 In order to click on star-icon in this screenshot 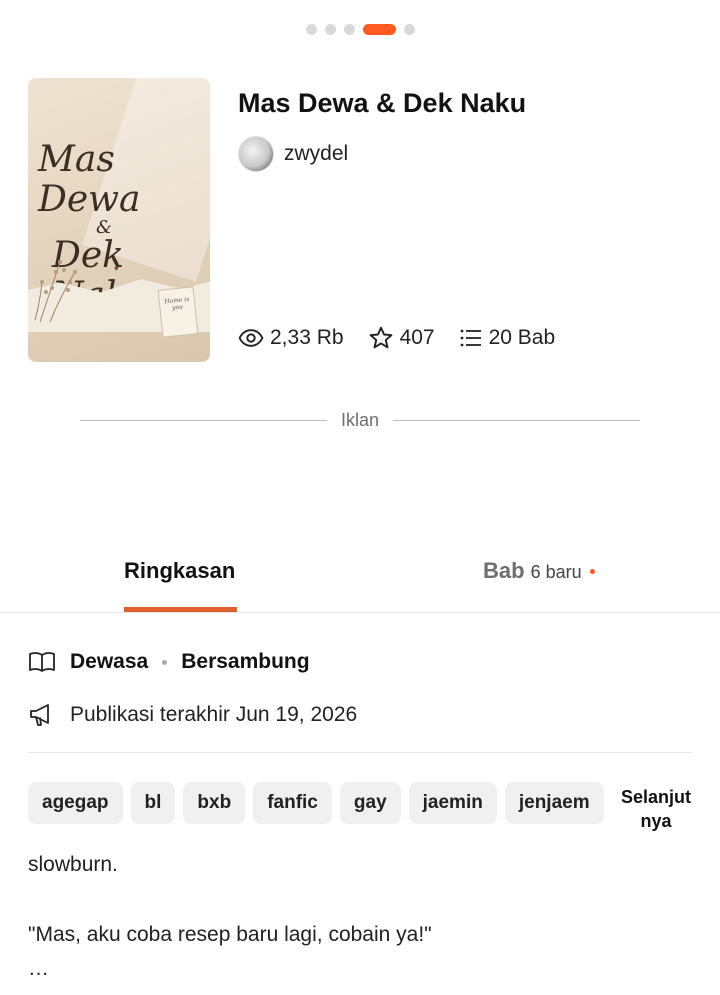, I will do `click(380, 337)`.